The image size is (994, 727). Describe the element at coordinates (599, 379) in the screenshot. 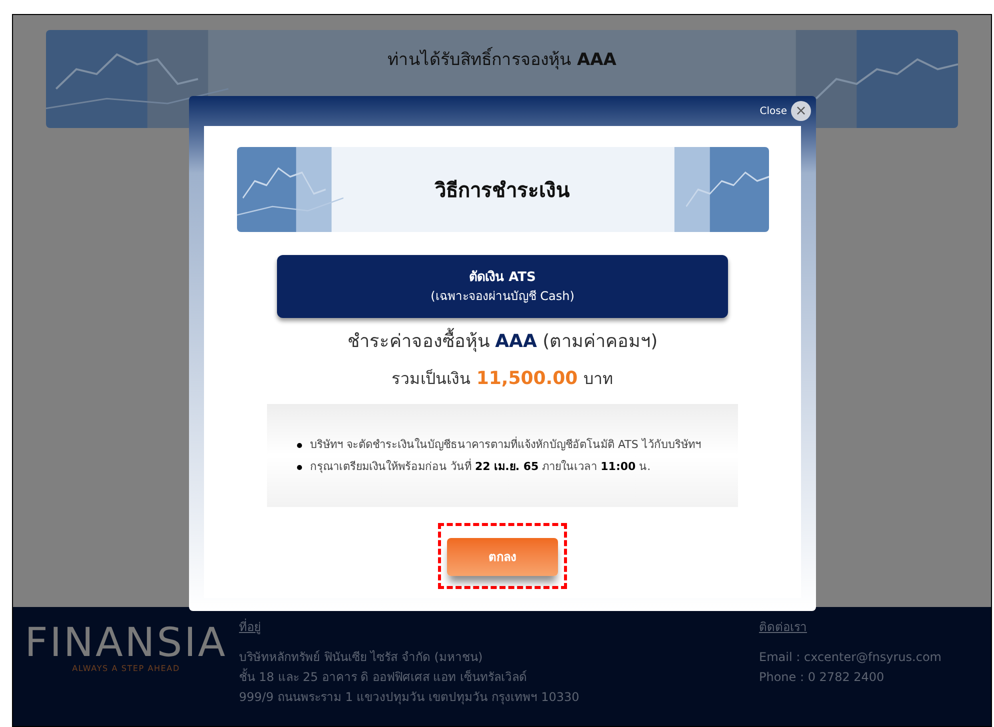

I see `total-unit: บาท` at that location.